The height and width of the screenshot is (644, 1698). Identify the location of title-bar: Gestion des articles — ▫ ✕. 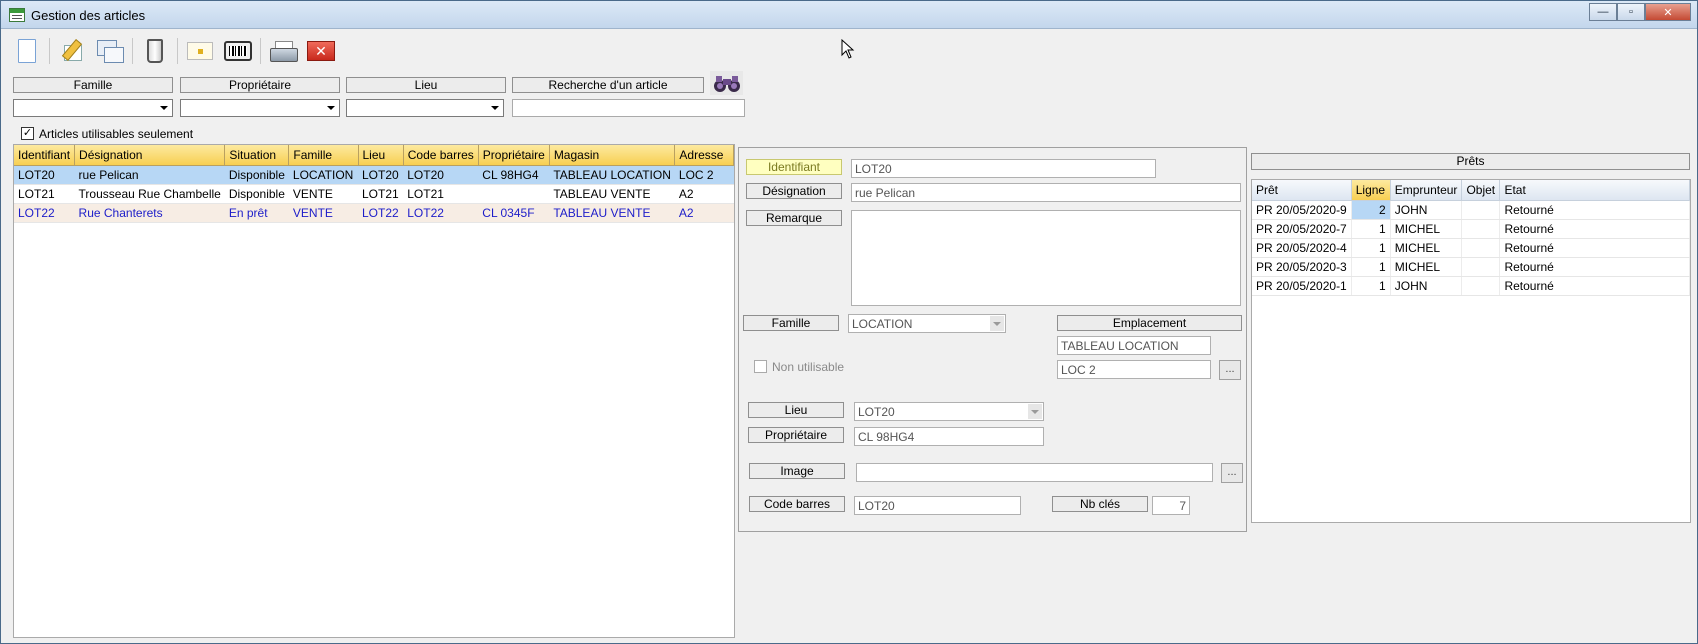
(849, 15).